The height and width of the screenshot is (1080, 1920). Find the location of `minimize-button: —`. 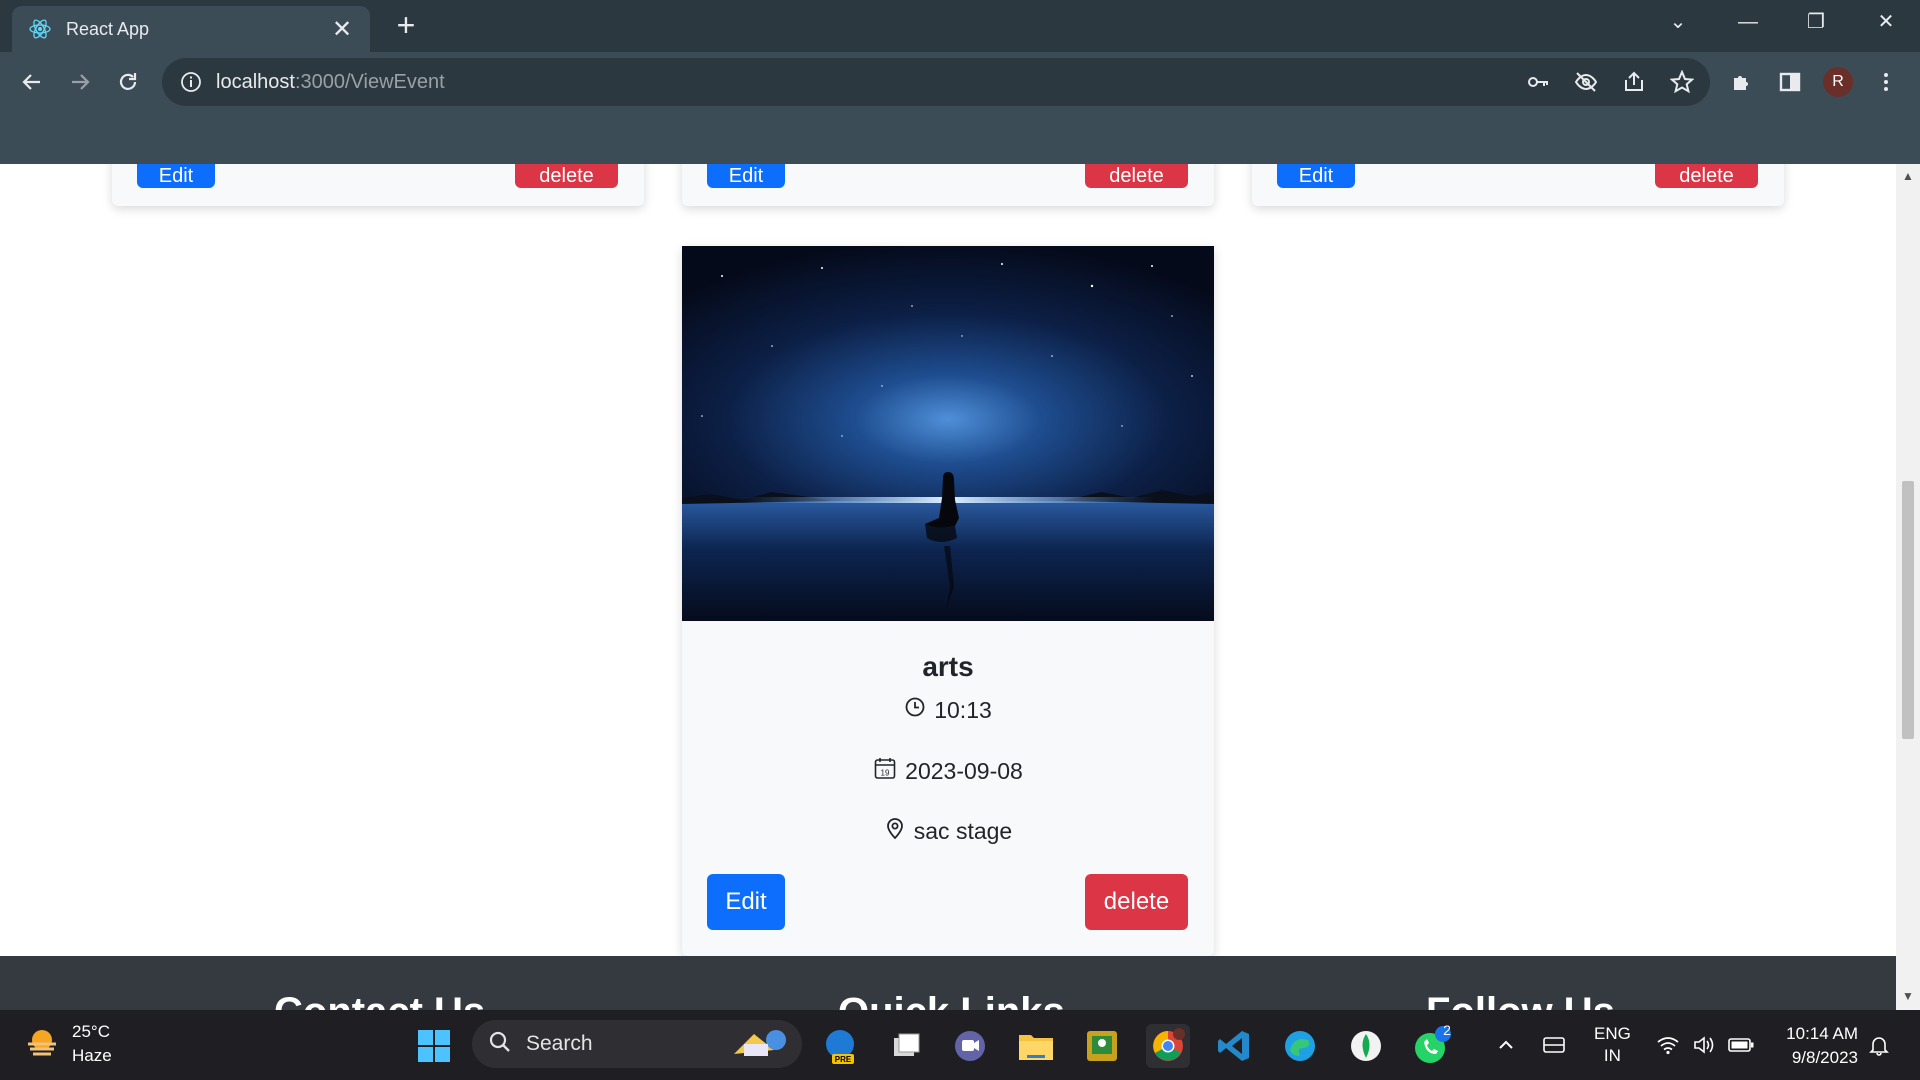

minimize-button: — is located at coordinates (1748, 22).